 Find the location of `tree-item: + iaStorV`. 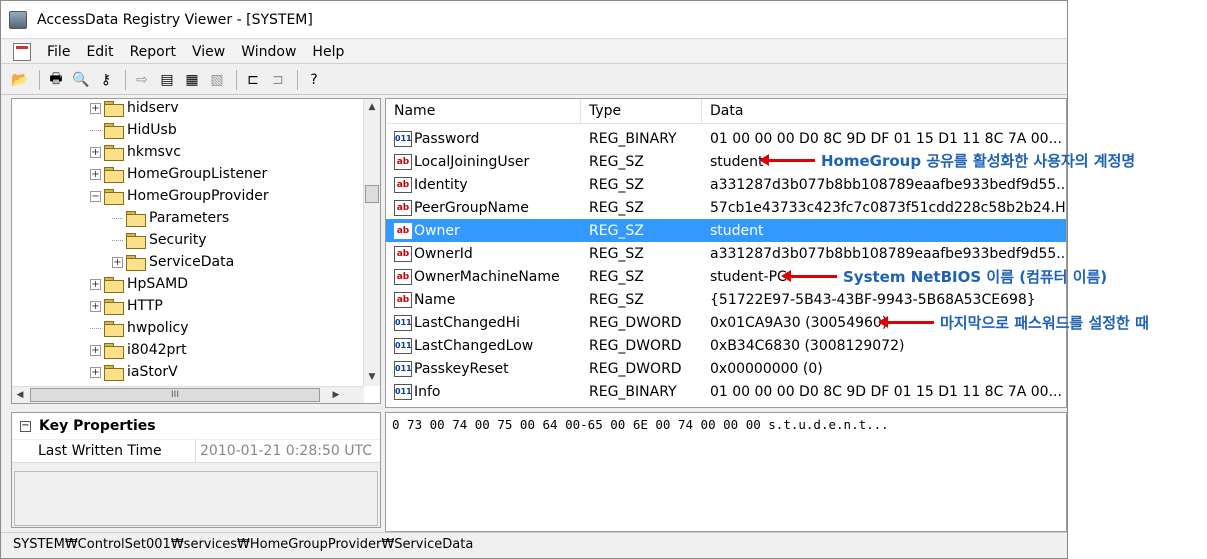

tree-item: + iaStorV is located at coordinates (134, 372).